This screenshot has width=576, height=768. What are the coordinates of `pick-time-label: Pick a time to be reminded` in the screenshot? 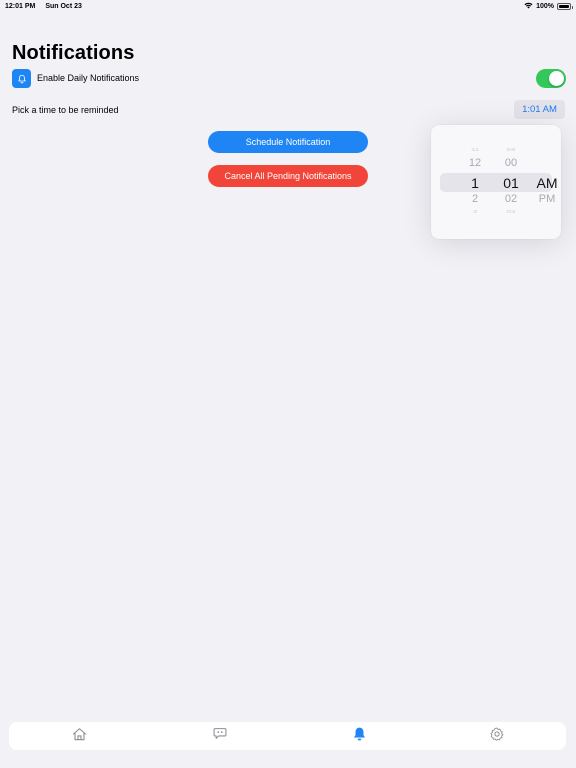 It's located at (65, 110).